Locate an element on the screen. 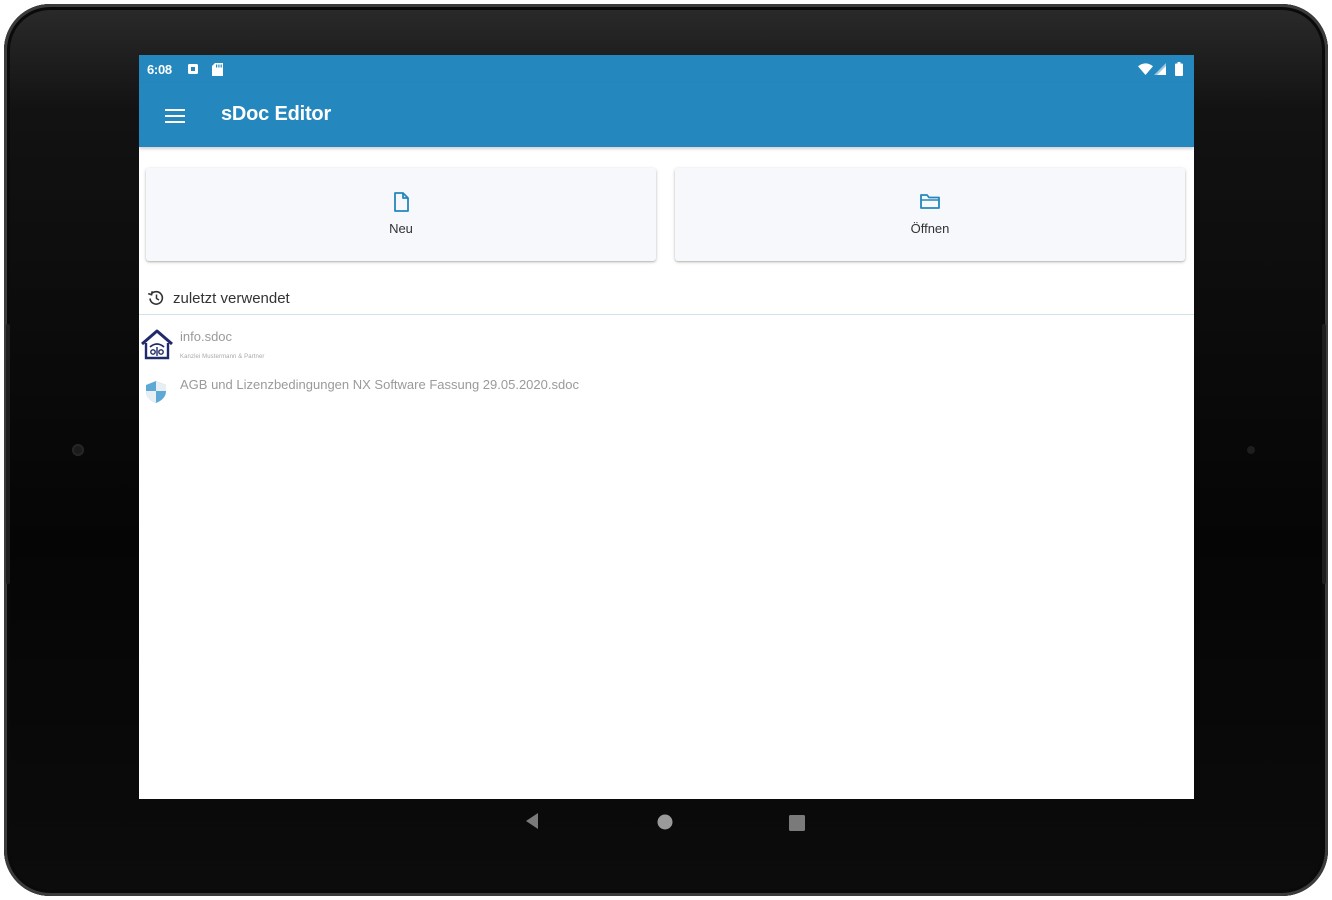  shield-icon is located at coordinates (156, 392).